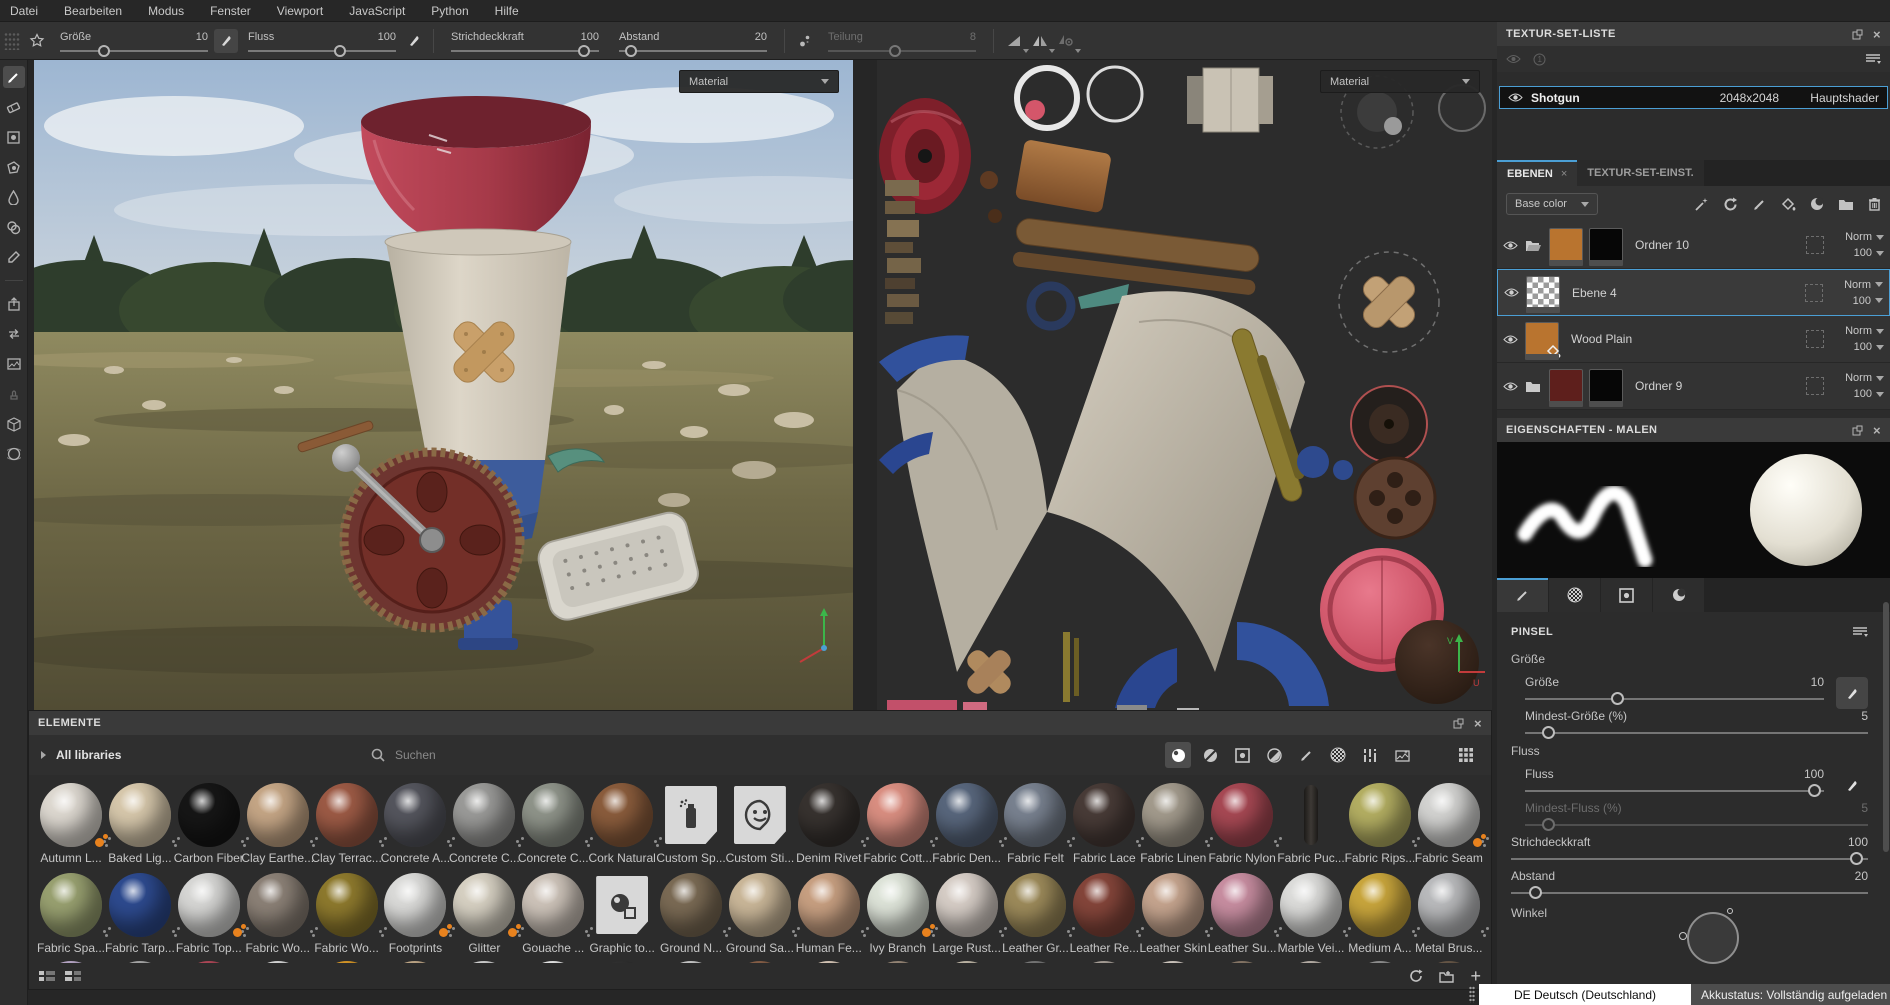  I want to click on folder-icon, so click(1846, 204).